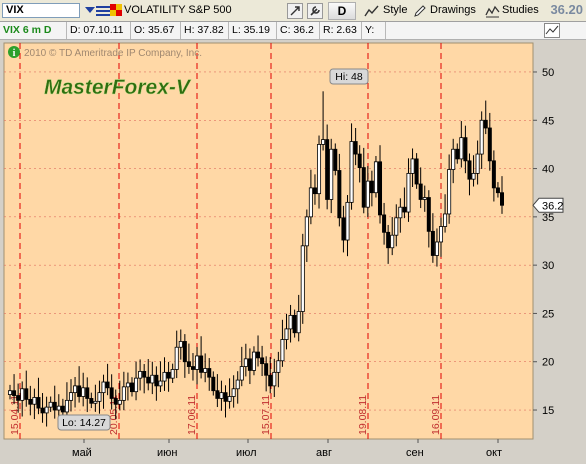  What do you see at coordinates (552, 206) in the screenshot?
I see `last-price-value: 36.2` at bounding box center [552, 206].